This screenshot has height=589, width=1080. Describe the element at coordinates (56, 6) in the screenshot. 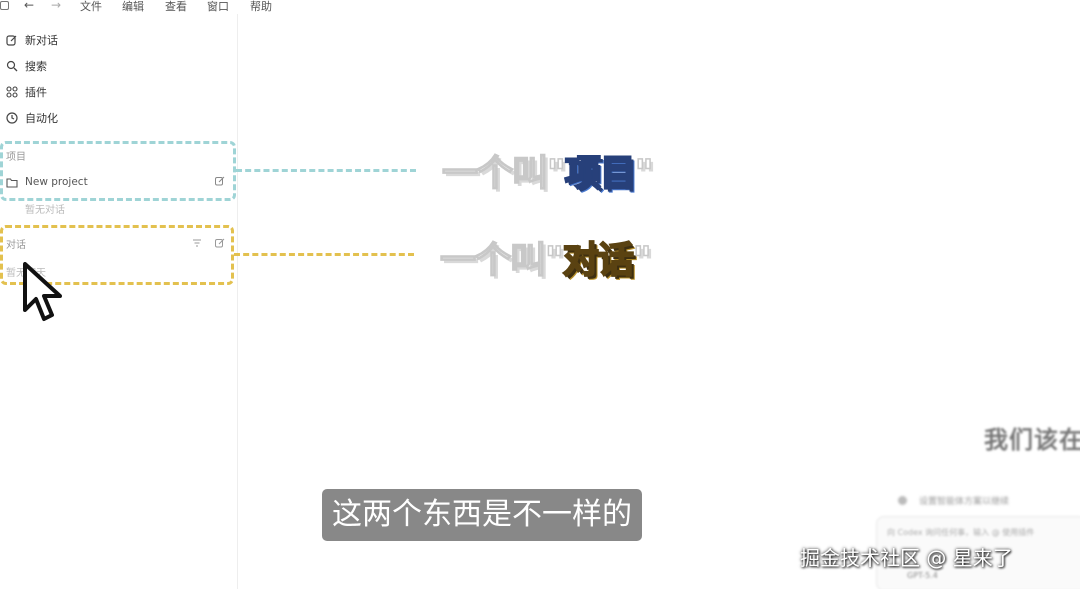

I see `forward-arrow-icon: →` at that location.